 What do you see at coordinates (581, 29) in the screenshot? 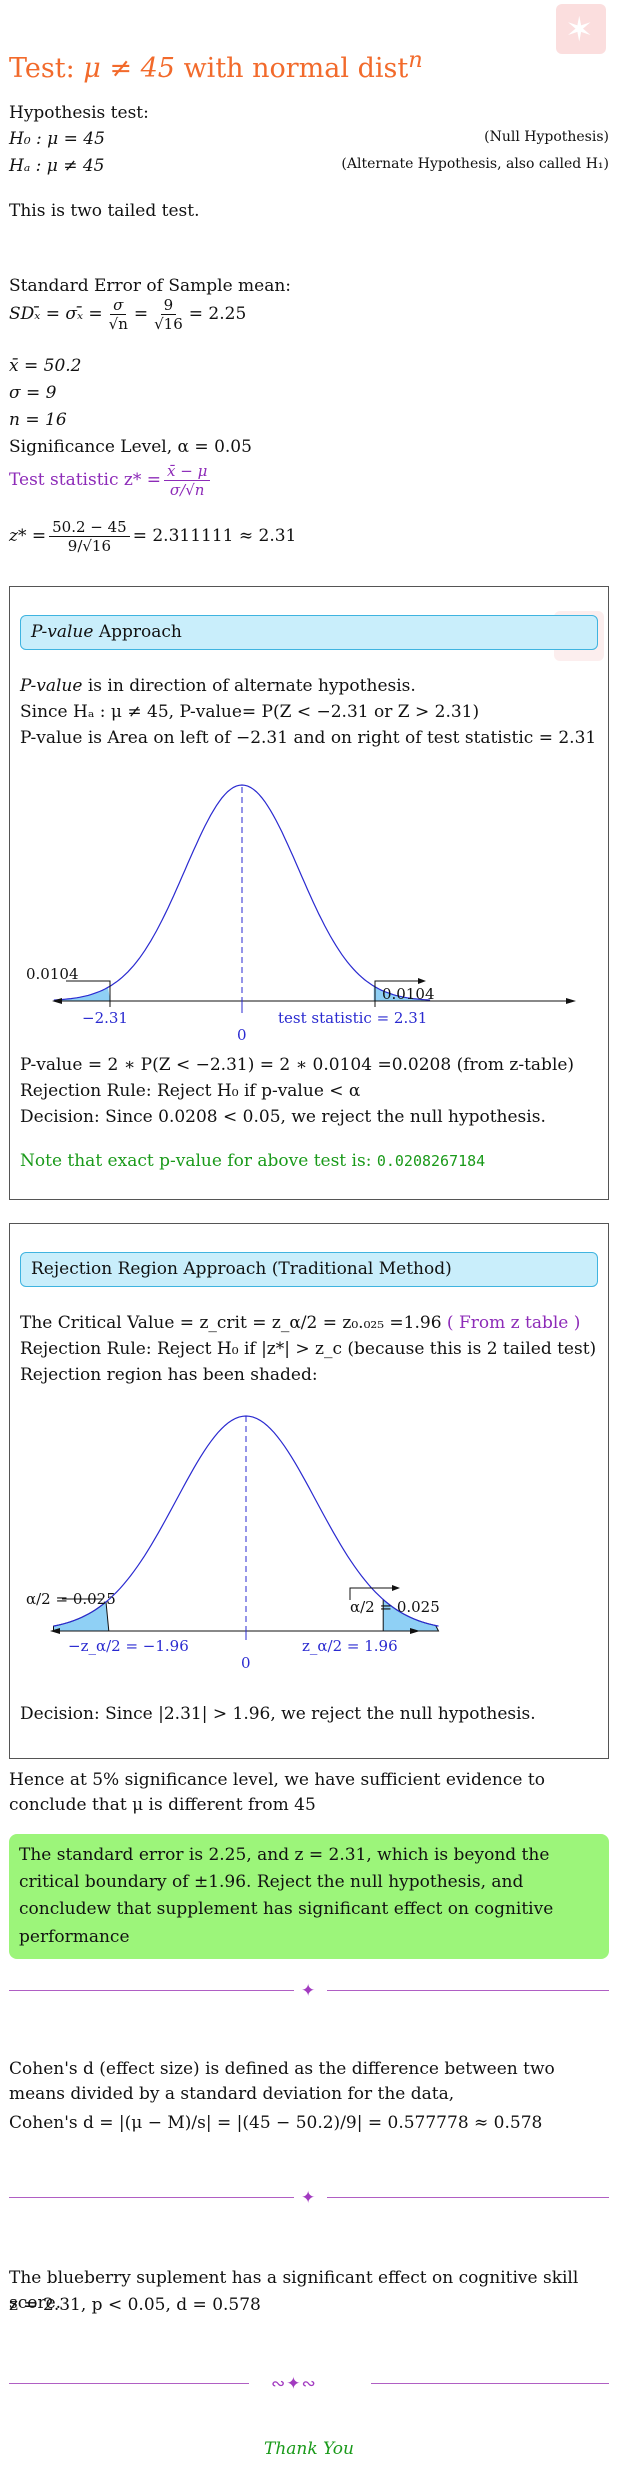
I see `watermark-logo` at bounding box center [581, 29].